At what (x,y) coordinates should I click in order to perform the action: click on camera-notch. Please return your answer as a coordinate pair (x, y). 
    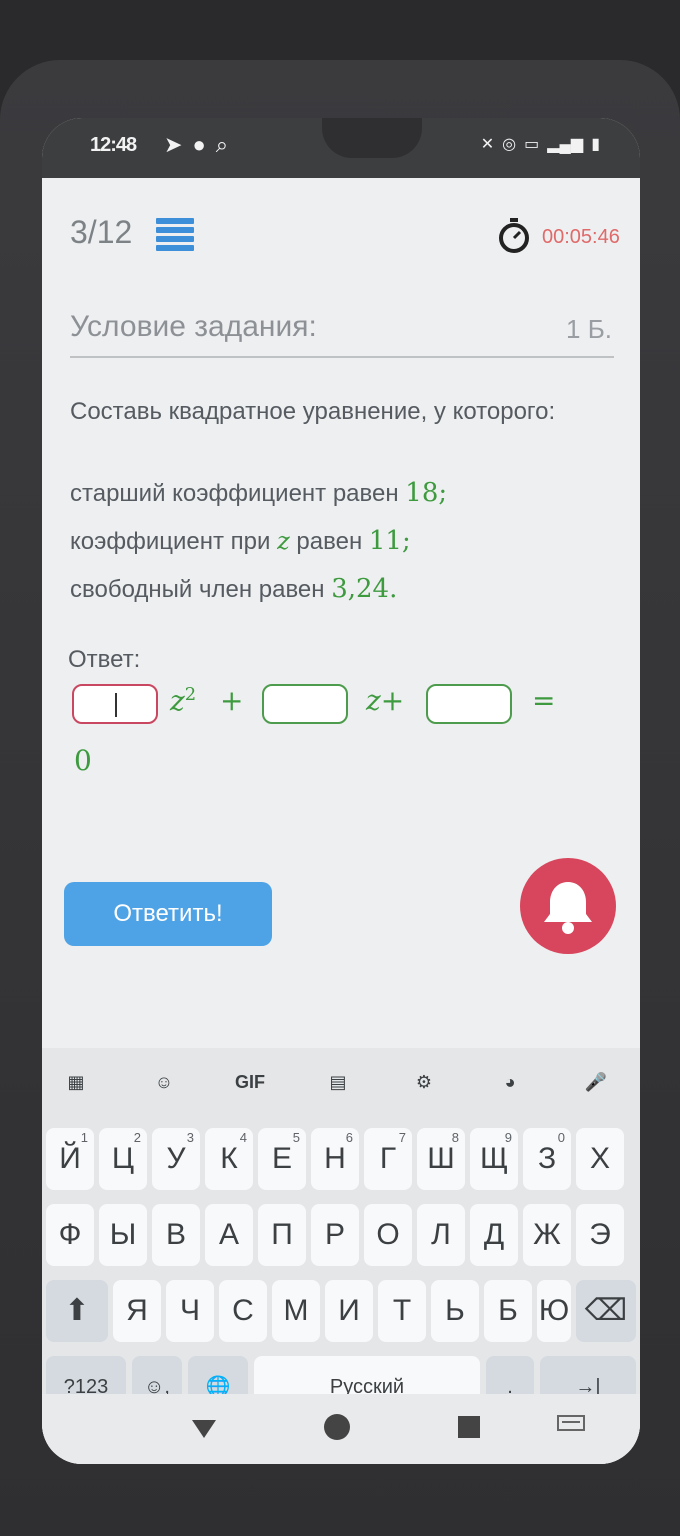
    Looking at the image, I should click on (372, 138).